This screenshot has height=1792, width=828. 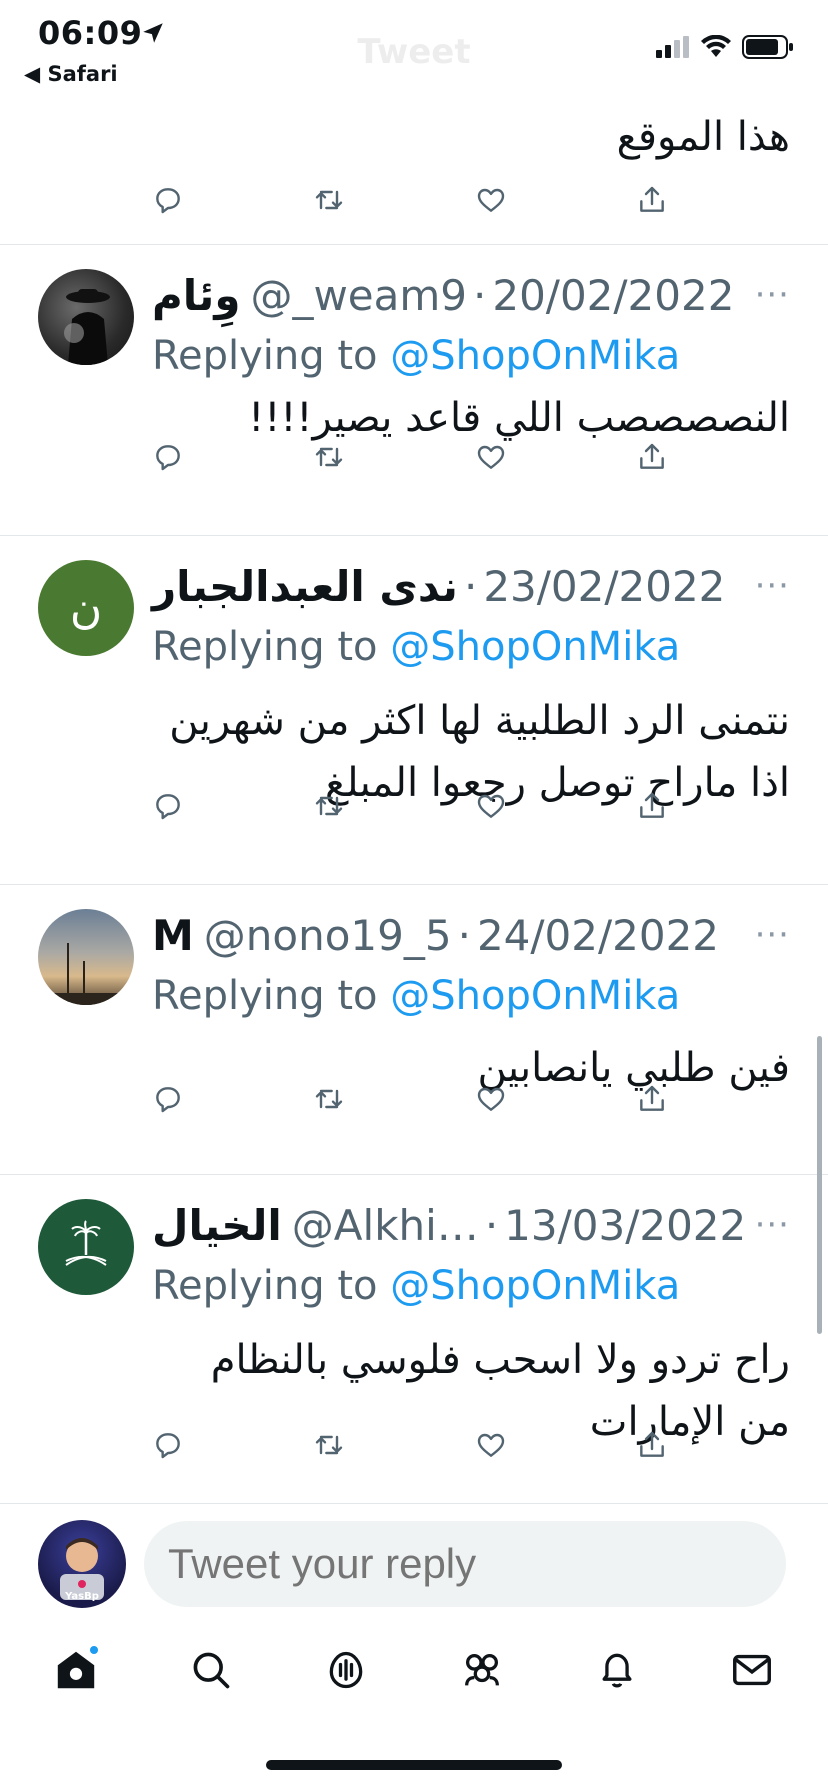 I want to click on photo-silhouette-icon, so click(x=87, y=327).